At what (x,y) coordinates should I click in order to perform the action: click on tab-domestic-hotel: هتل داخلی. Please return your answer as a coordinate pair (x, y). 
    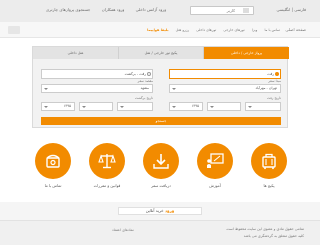
    Looking at the image, I should click on (76, 53).